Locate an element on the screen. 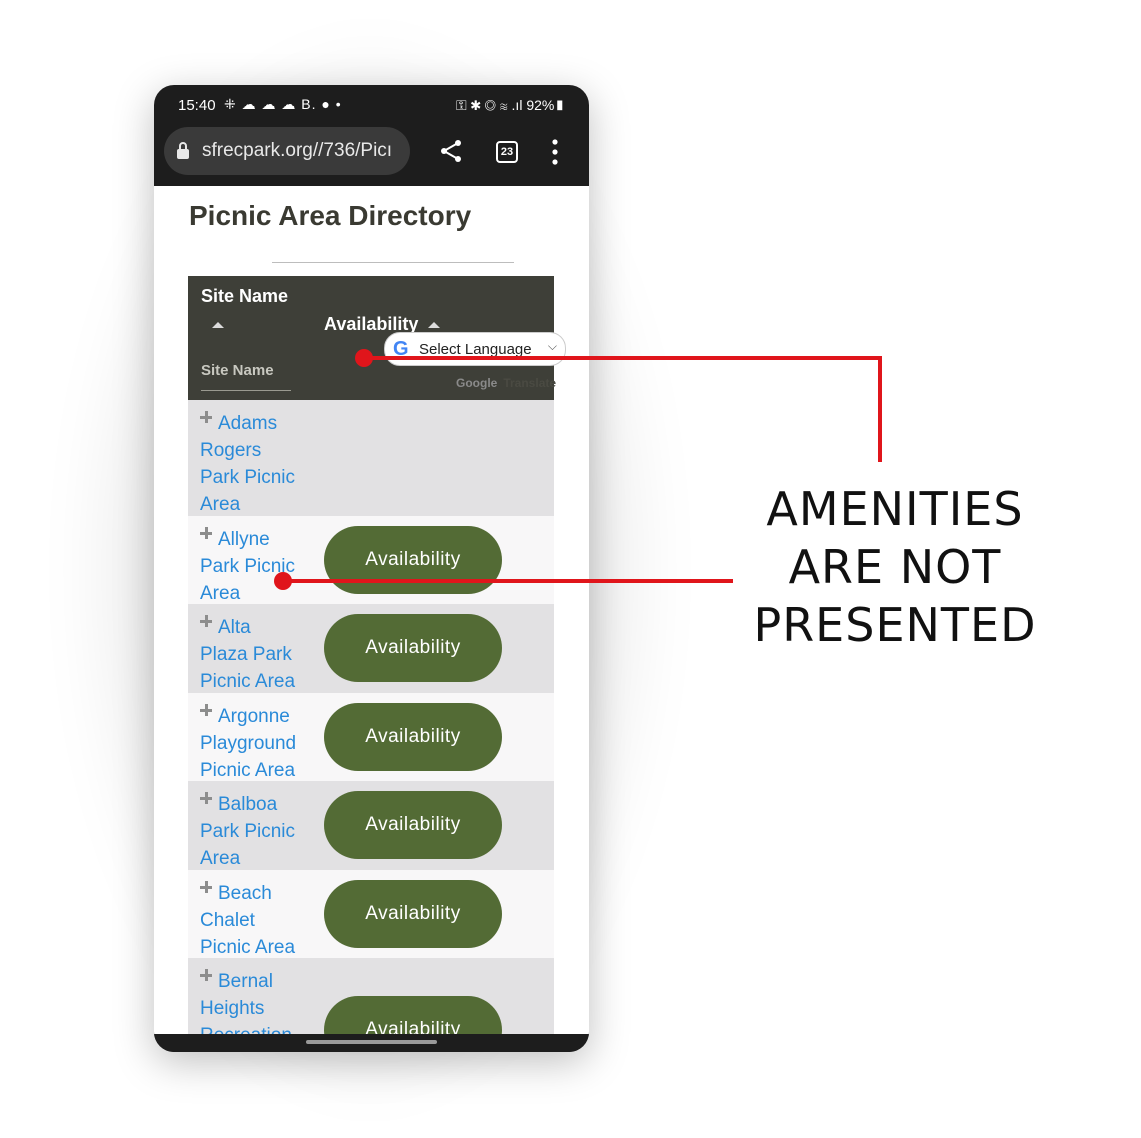  title-divider is located at coordinates (393, 262).